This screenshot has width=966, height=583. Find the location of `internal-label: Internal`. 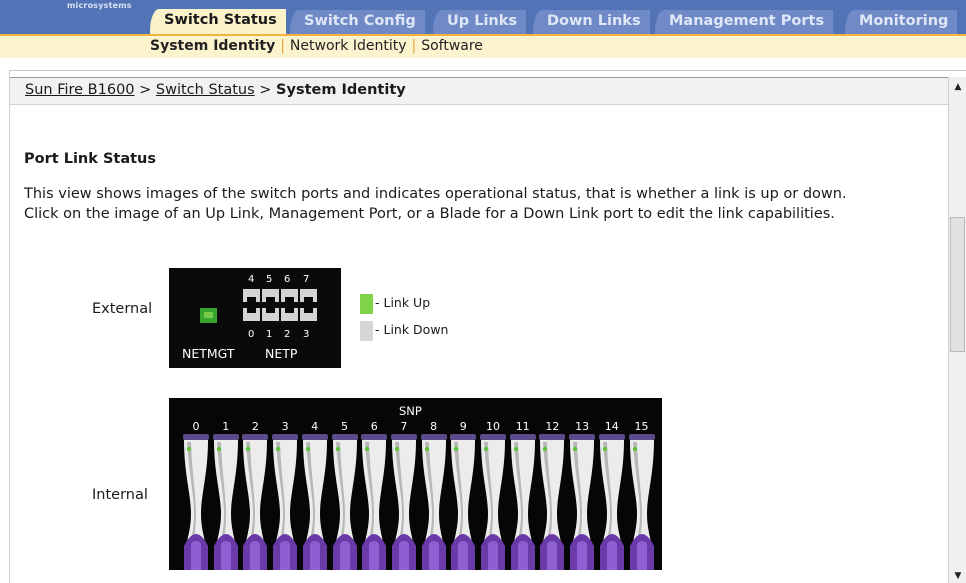

internal-label: Internal is located at coordinates (120, 495).